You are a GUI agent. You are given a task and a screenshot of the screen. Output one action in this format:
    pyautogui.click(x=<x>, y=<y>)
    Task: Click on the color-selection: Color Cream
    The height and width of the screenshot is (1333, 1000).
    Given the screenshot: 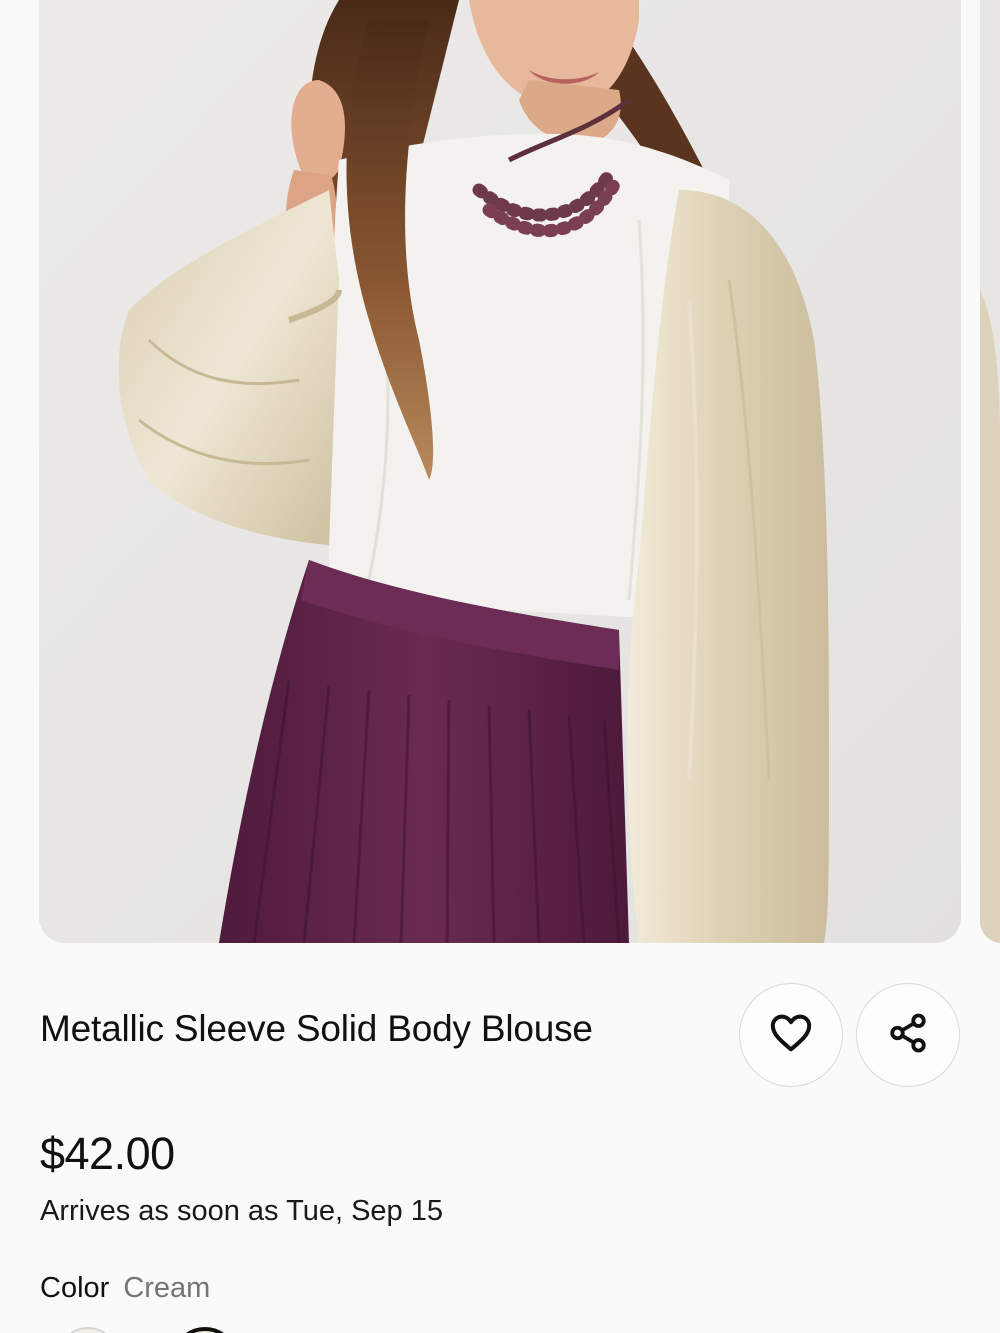 What is the action you would take?
    pyautogui.click(x=125, y=1288)
    